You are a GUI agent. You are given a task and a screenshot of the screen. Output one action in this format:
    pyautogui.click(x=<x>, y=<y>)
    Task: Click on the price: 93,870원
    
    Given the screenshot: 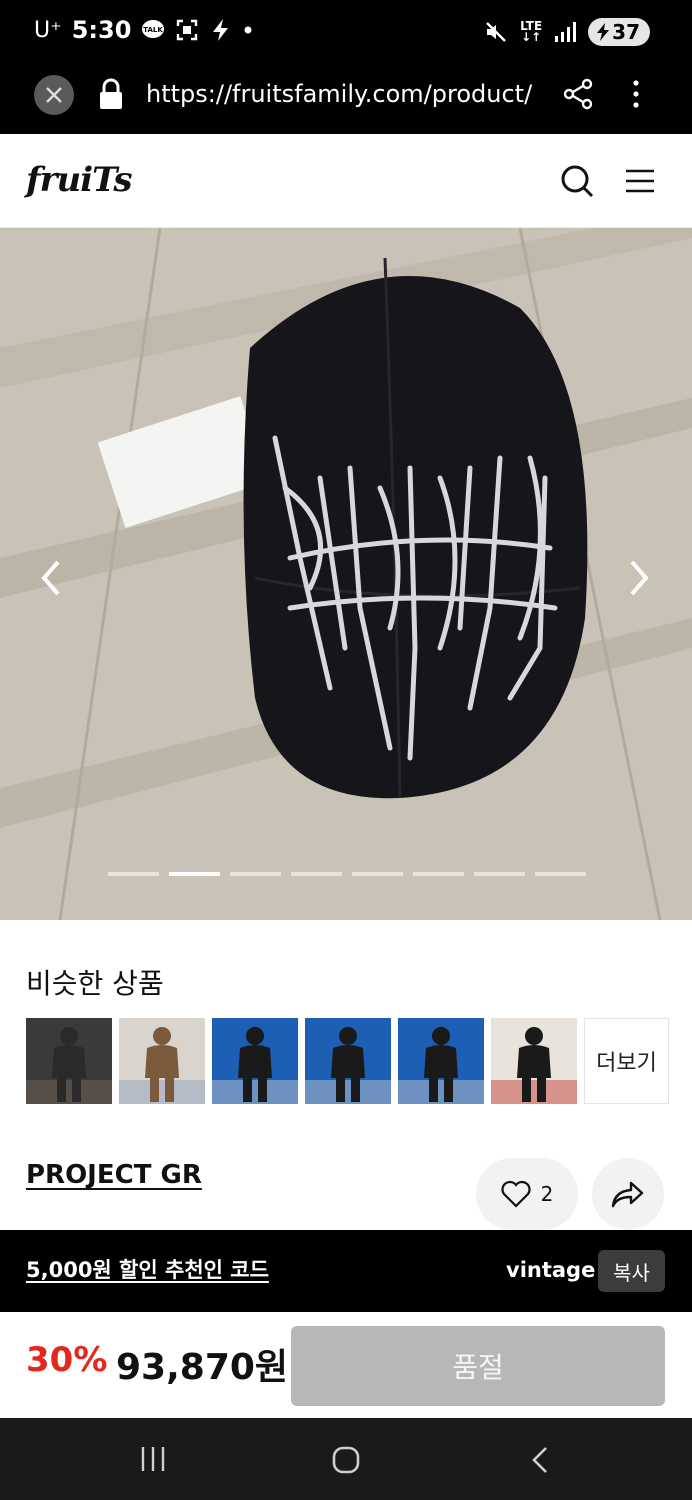 What is the action you would take?
    pyautogui.click(x=202, y=1367)
    